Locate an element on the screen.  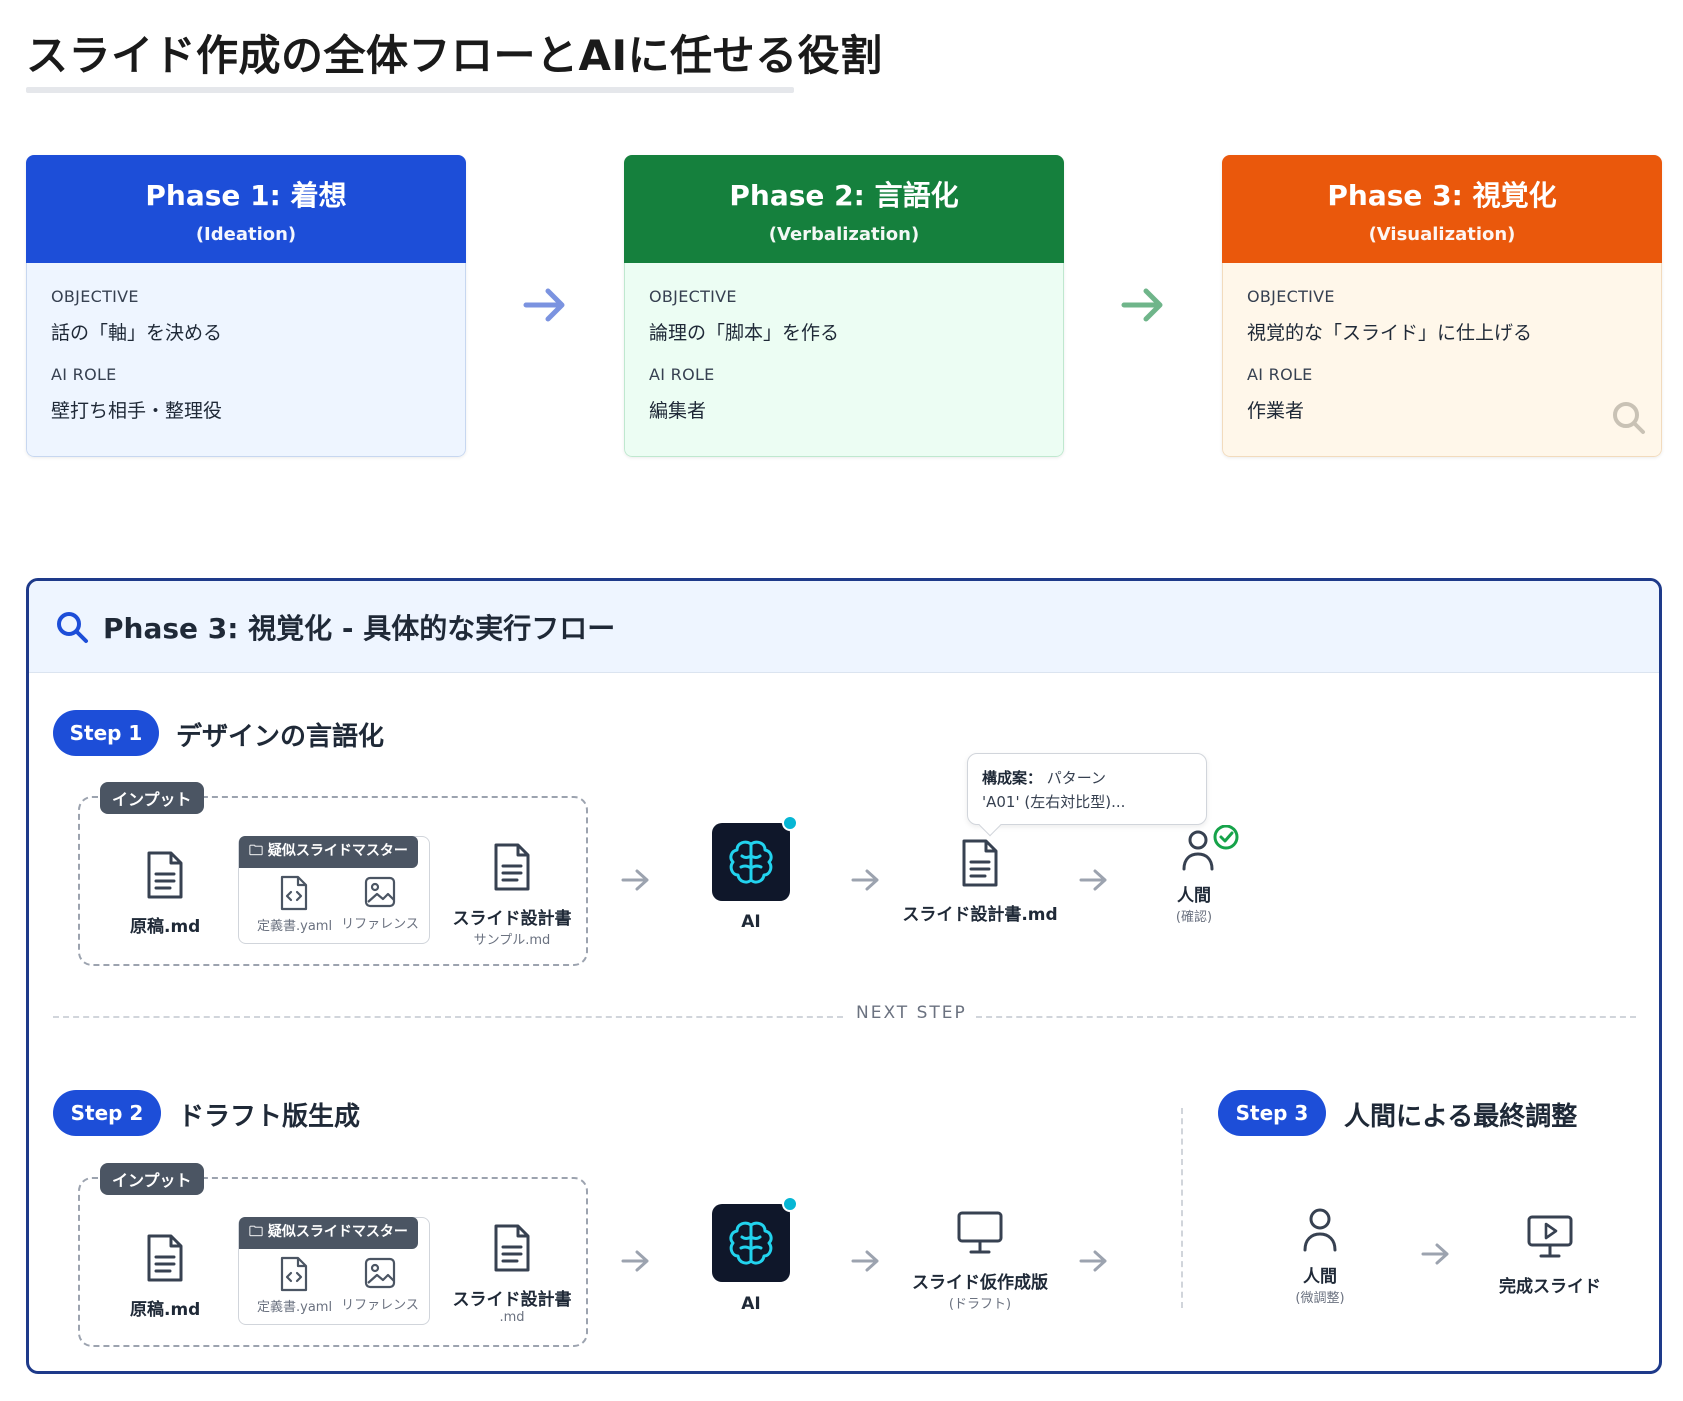
search-icon is located at coordinates (72, 627).